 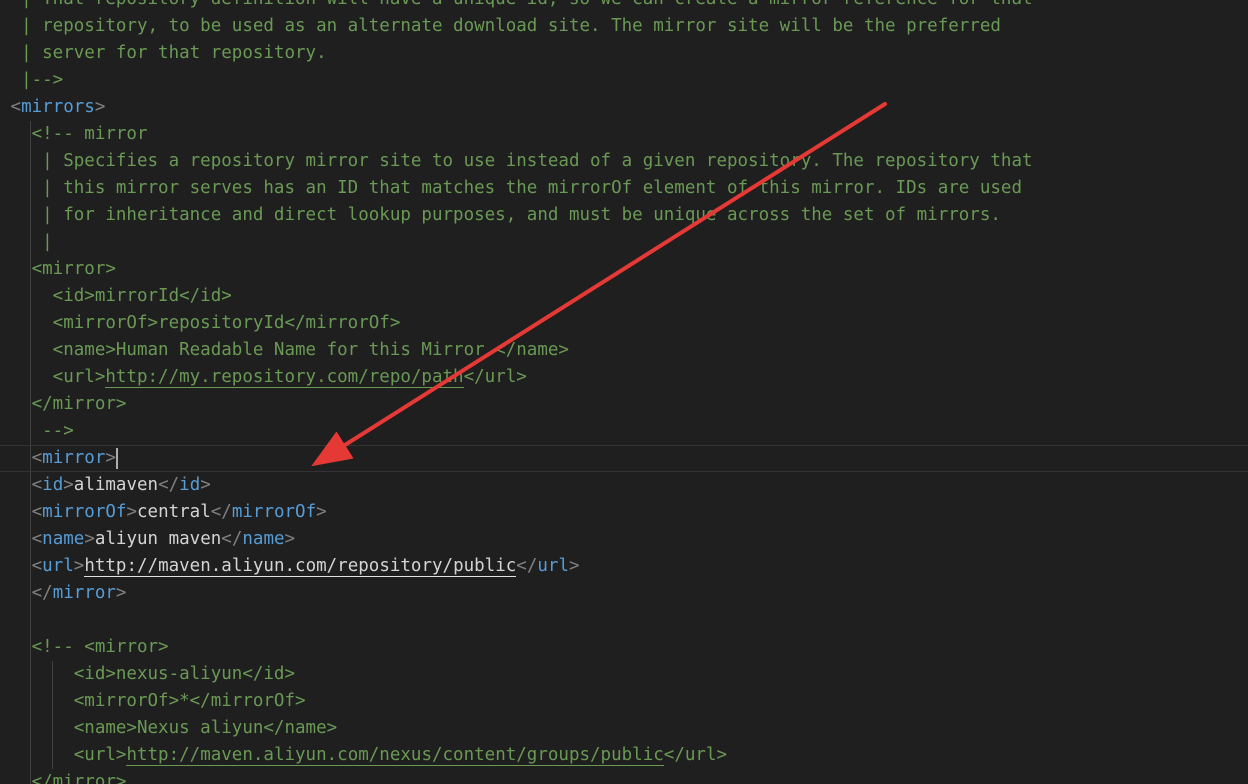 I want to click on code-line: |, so click(x=624, y=242).